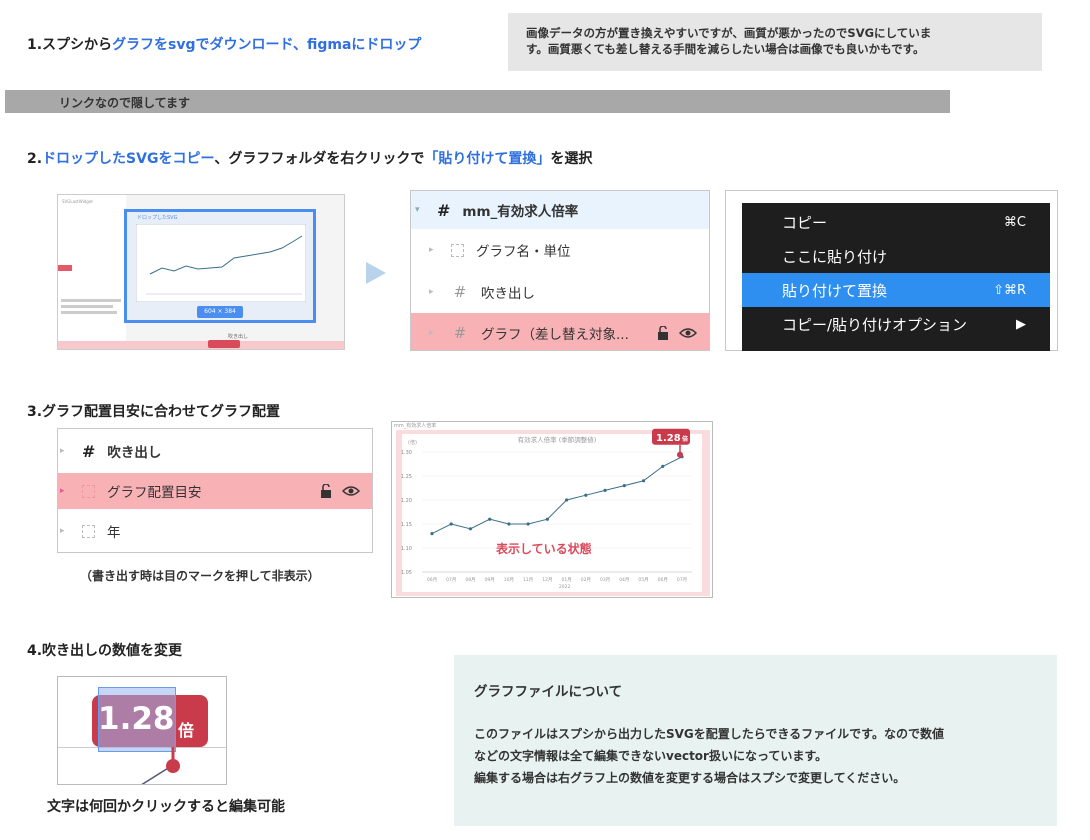 The width and height of the screenshot is (1090, 840). What do you see at coordinates (215, 530) in the screenshot?
I see `layer-row-year: ▸ 年` at bounding box center [215, 530].